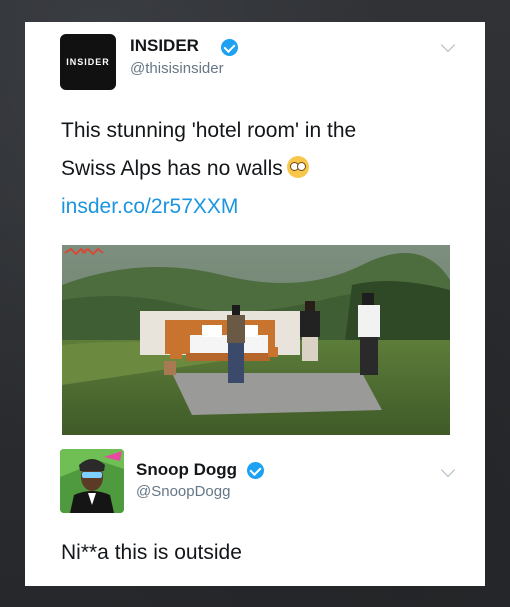 The image size is (510, 607). What do you see at coordinates (183, 491) in the screenshot?
I see `reply-author-handle: @SnoopDogg` at bounding box center [183, 491].